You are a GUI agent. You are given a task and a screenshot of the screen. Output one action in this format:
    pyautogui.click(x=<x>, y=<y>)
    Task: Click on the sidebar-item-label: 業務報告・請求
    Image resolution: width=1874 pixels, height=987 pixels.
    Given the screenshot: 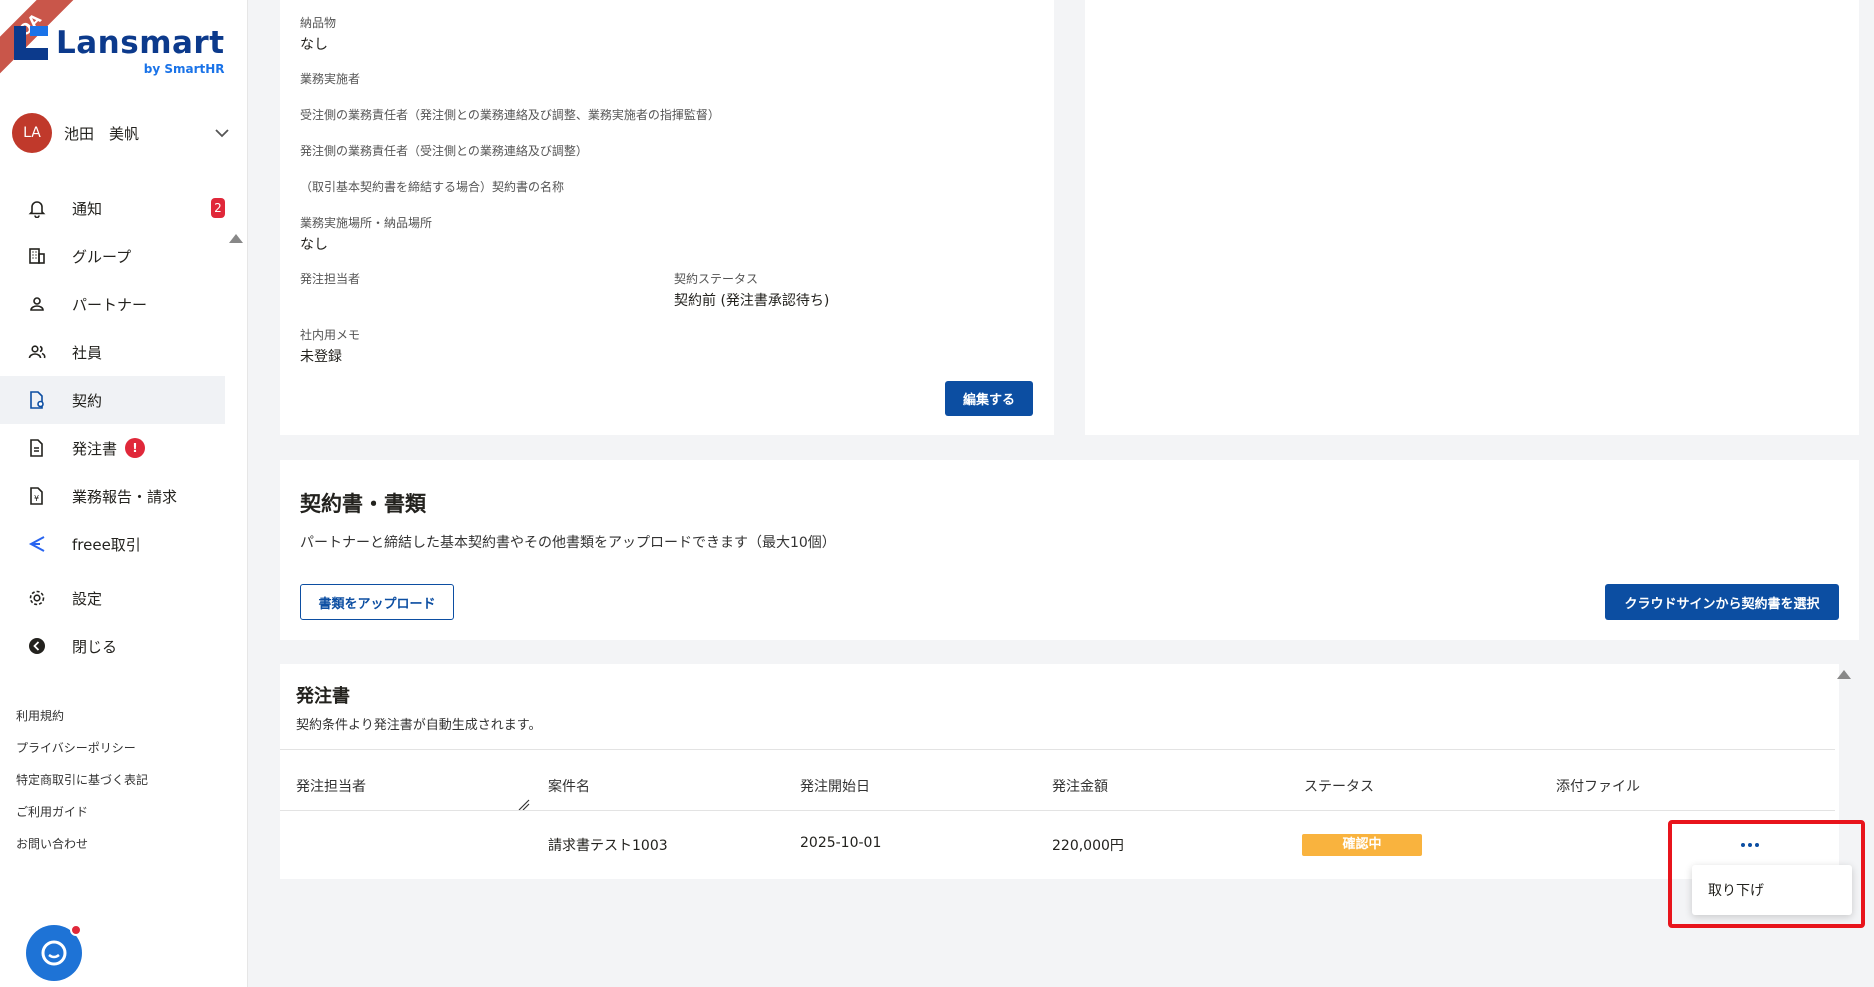 What is the action you would take?
    pyautogui.click(x=125, y=496)
    